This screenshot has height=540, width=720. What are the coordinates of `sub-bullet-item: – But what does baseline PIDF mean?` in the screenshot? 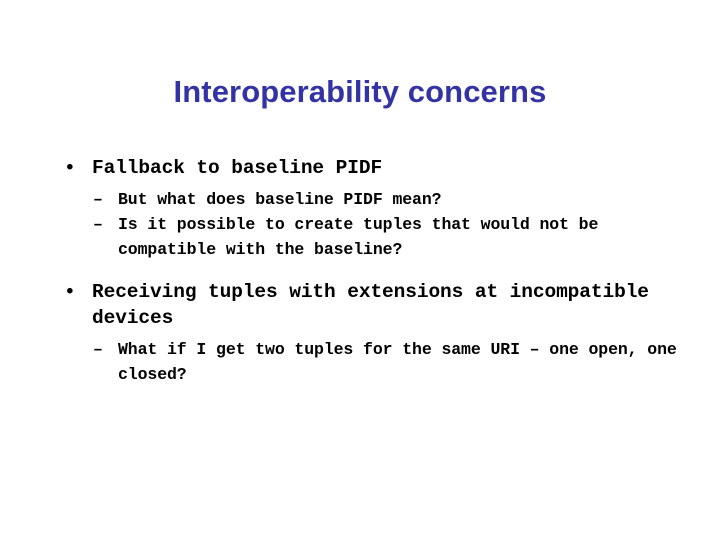 It's located at (386, 199).